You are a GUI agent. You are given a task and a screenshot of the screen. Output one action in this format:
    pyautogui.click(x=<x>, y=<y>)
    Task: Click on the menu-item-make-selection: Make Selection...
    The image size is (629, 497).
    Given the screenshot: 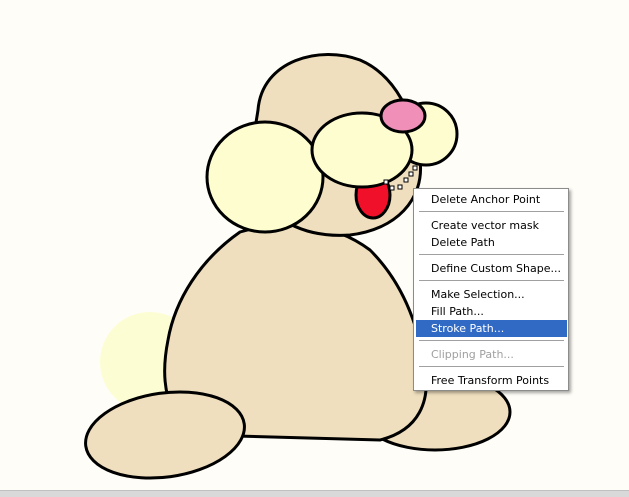 What is the action you would take?
    pyautogui.click(x=491, y=294)
    